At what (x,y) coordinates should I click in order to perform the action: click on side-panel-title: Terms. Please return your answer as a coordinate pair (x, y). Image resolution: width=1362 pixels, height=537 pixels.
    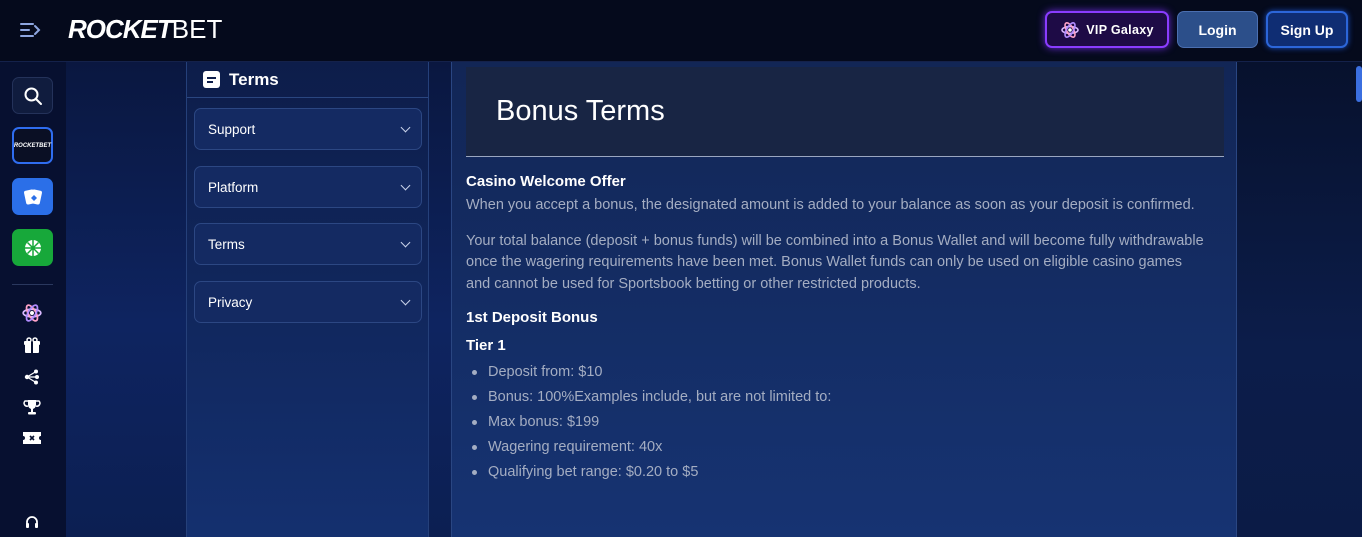
    Looking at the image, I should click on (254, 79).